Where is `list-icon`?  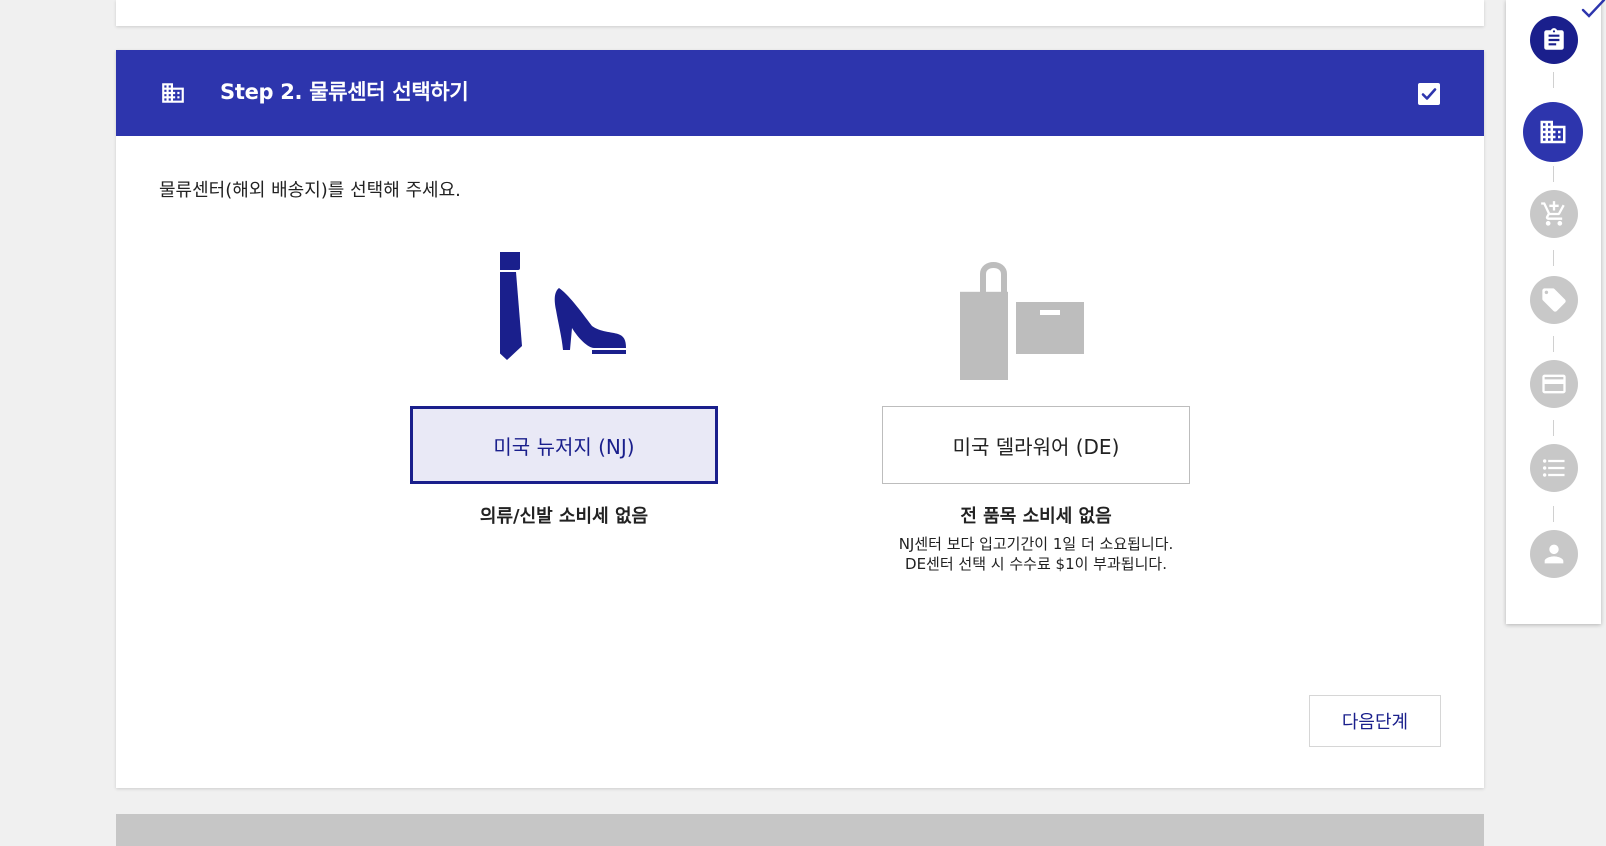 list-icon is located at coordinates (1553, 468).